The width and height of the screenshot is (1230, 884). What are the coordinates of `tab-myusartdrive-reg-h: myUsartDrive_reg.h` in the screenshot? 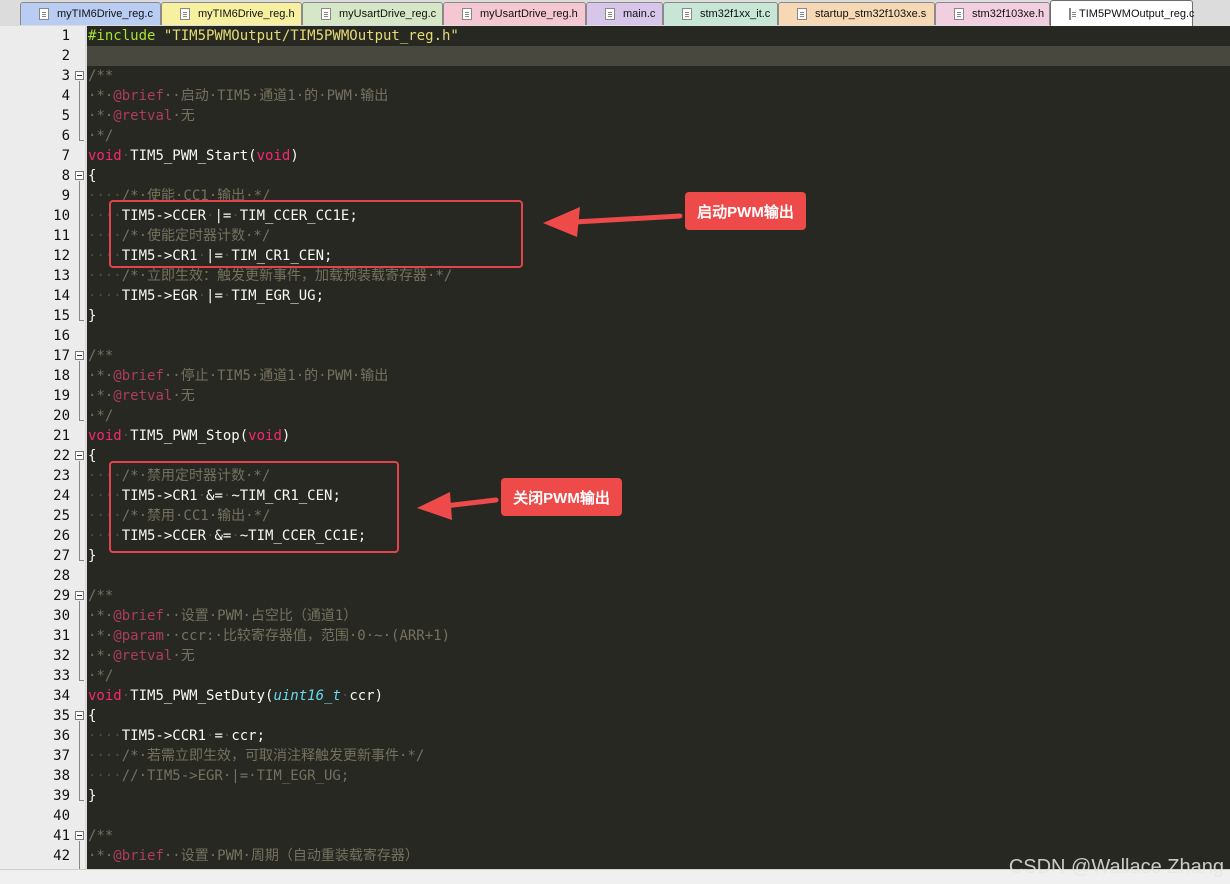 It's located at (514, 13).